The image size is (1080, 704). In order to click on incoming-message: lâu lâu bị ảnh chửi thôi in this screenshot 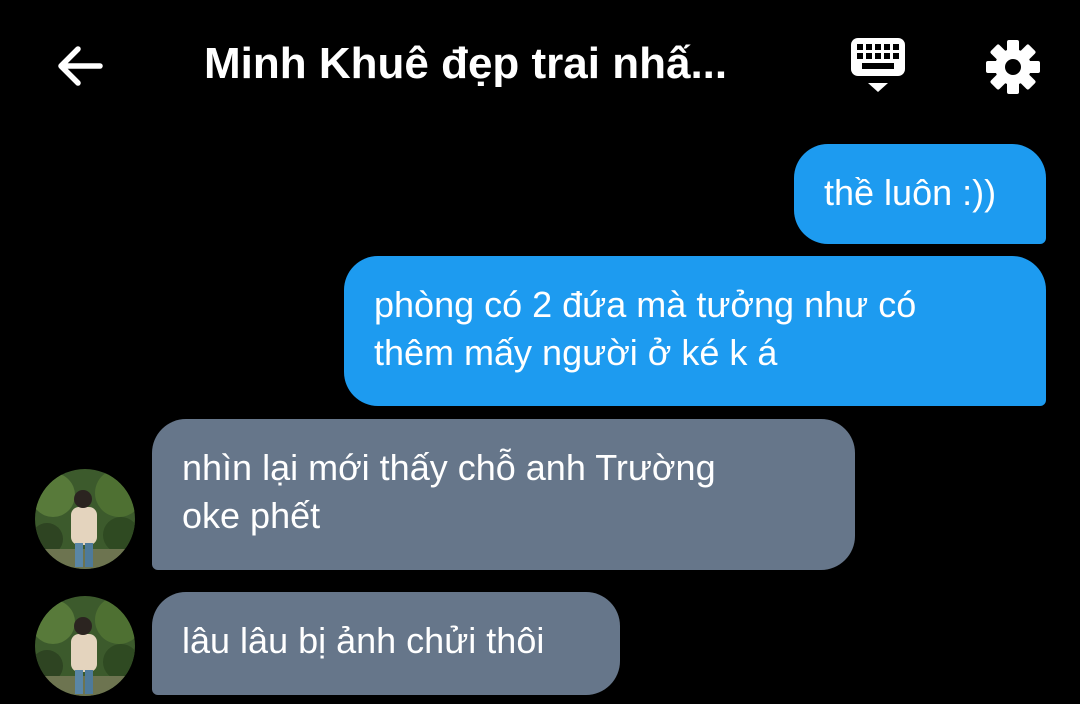, I will do `click(386, 643)`.